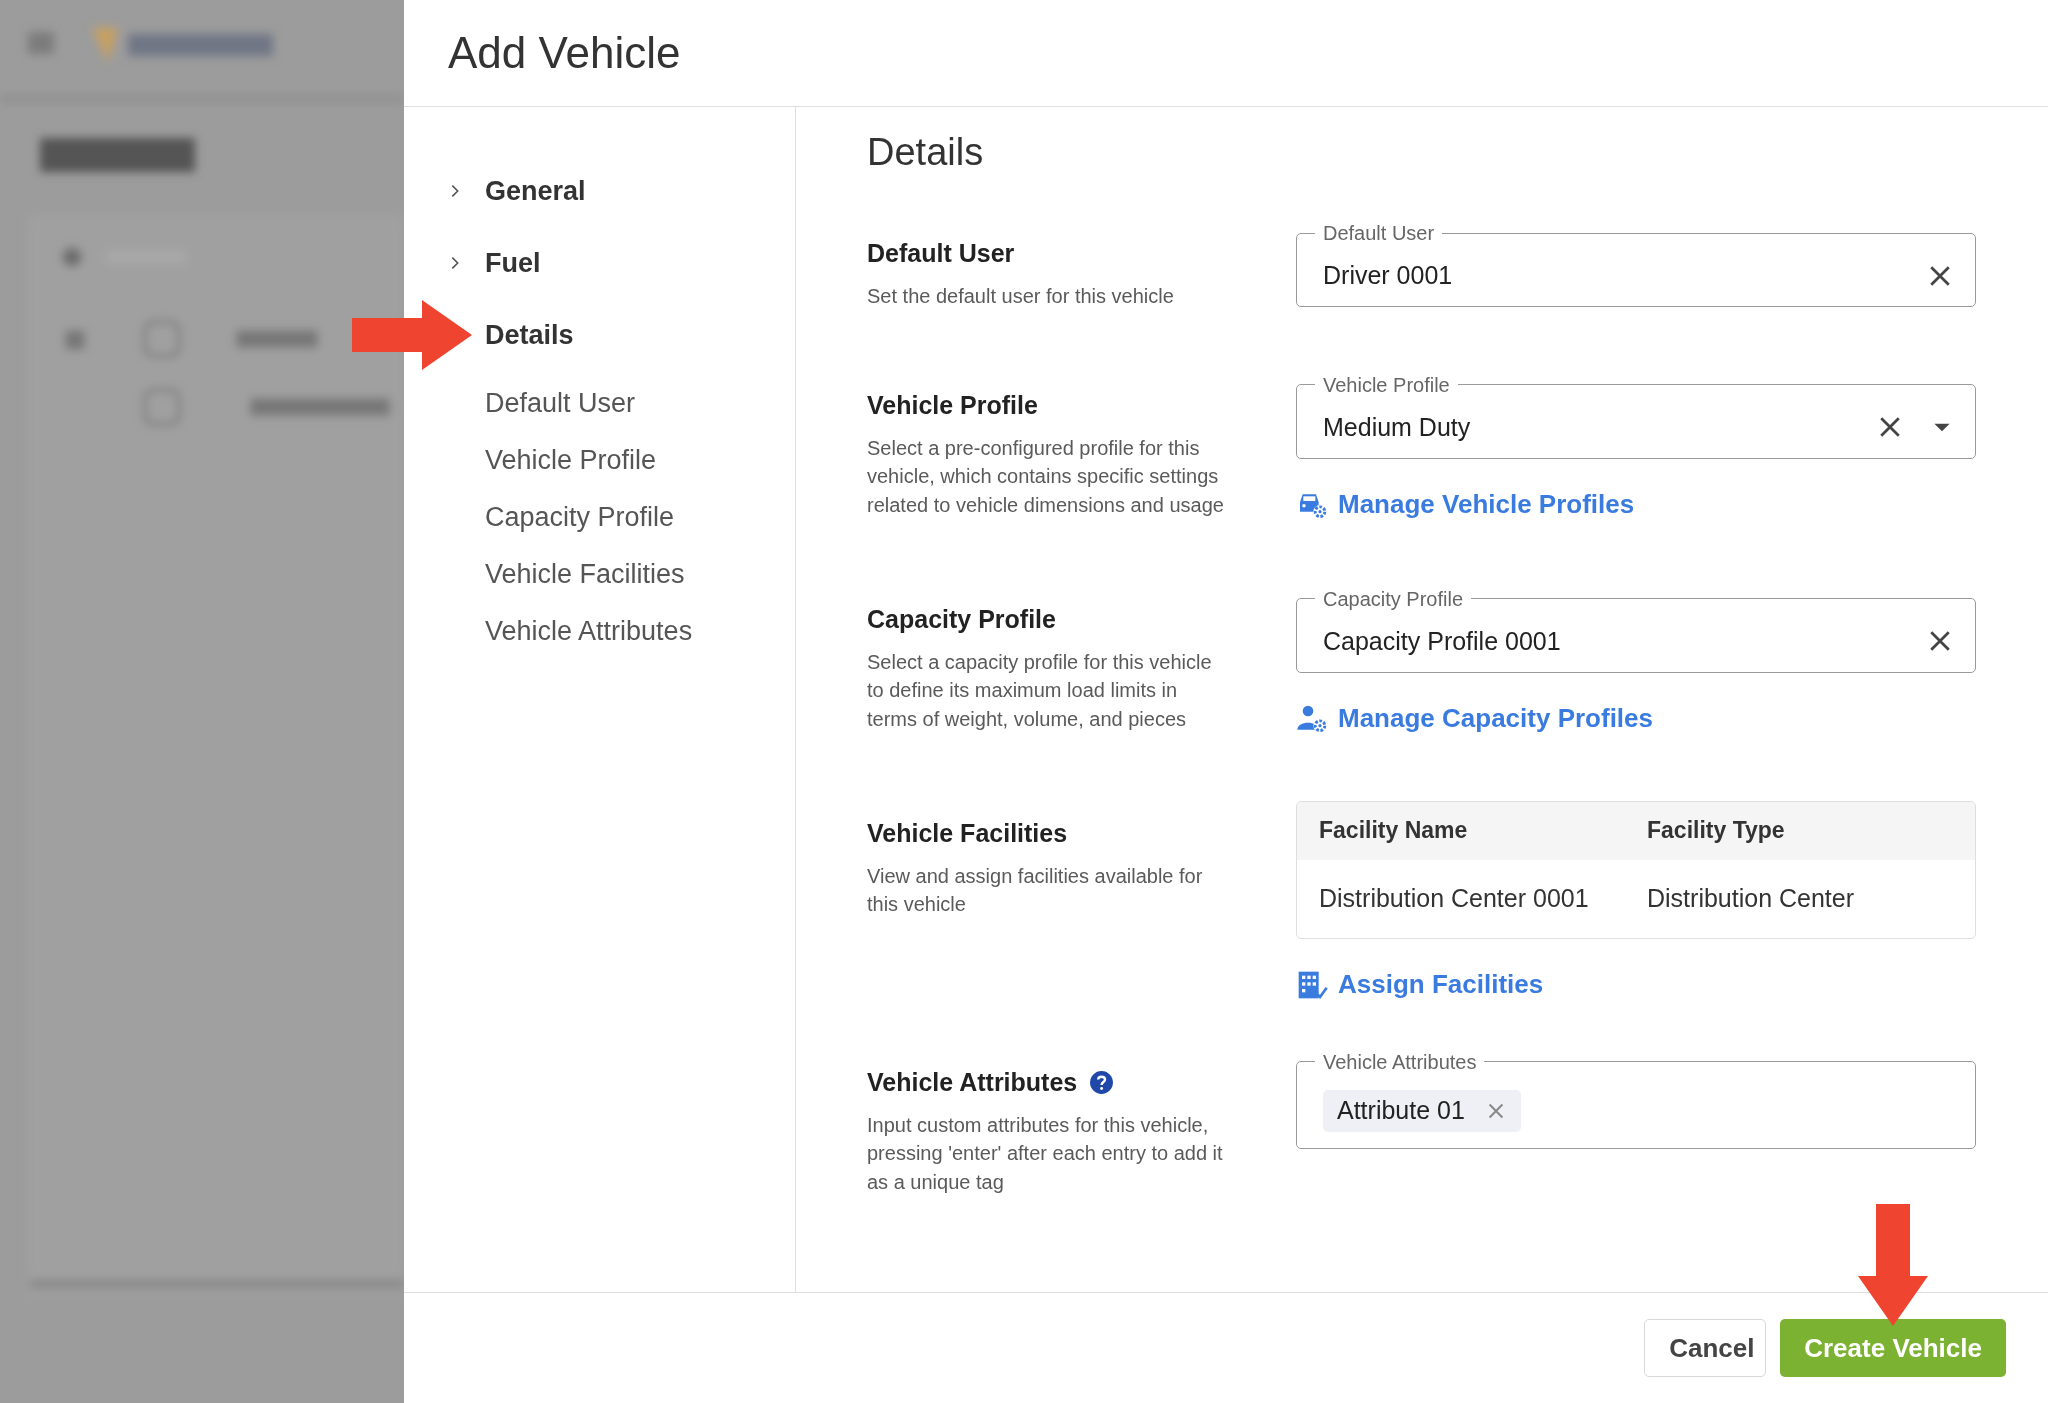 The width and height of the screenshot is (2048, 1403). I want to click on row-description: Select a capacity profile for this vehicle to define its maximum load limits in terms of weight, volume, and pieces, so click(1040, 690).